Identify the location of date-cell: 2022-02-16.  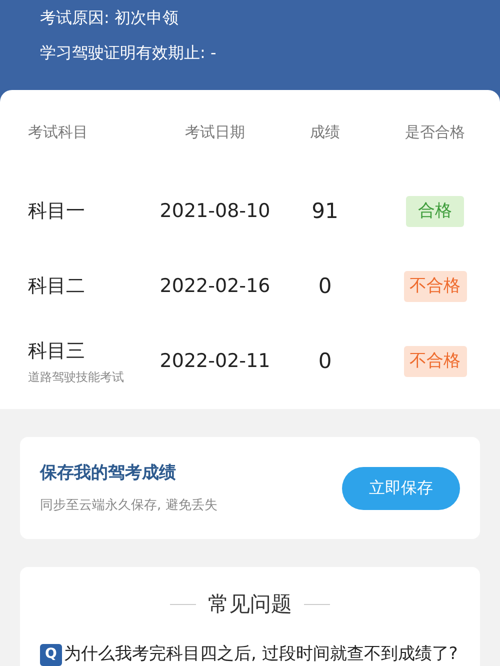
(215, 286).